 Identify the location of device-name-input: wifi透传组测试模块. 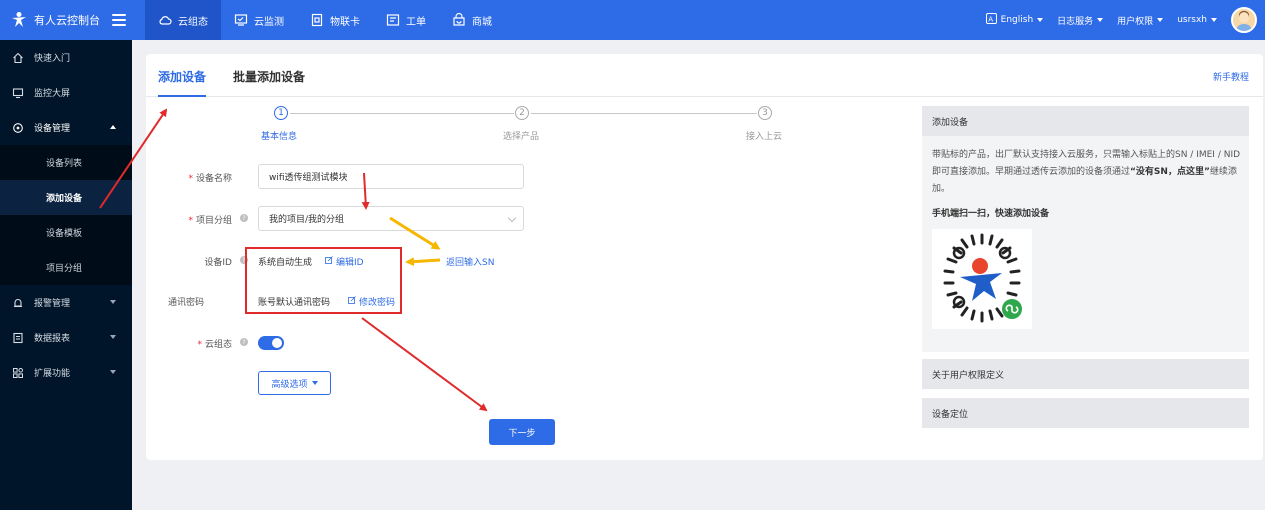
(391, 176).